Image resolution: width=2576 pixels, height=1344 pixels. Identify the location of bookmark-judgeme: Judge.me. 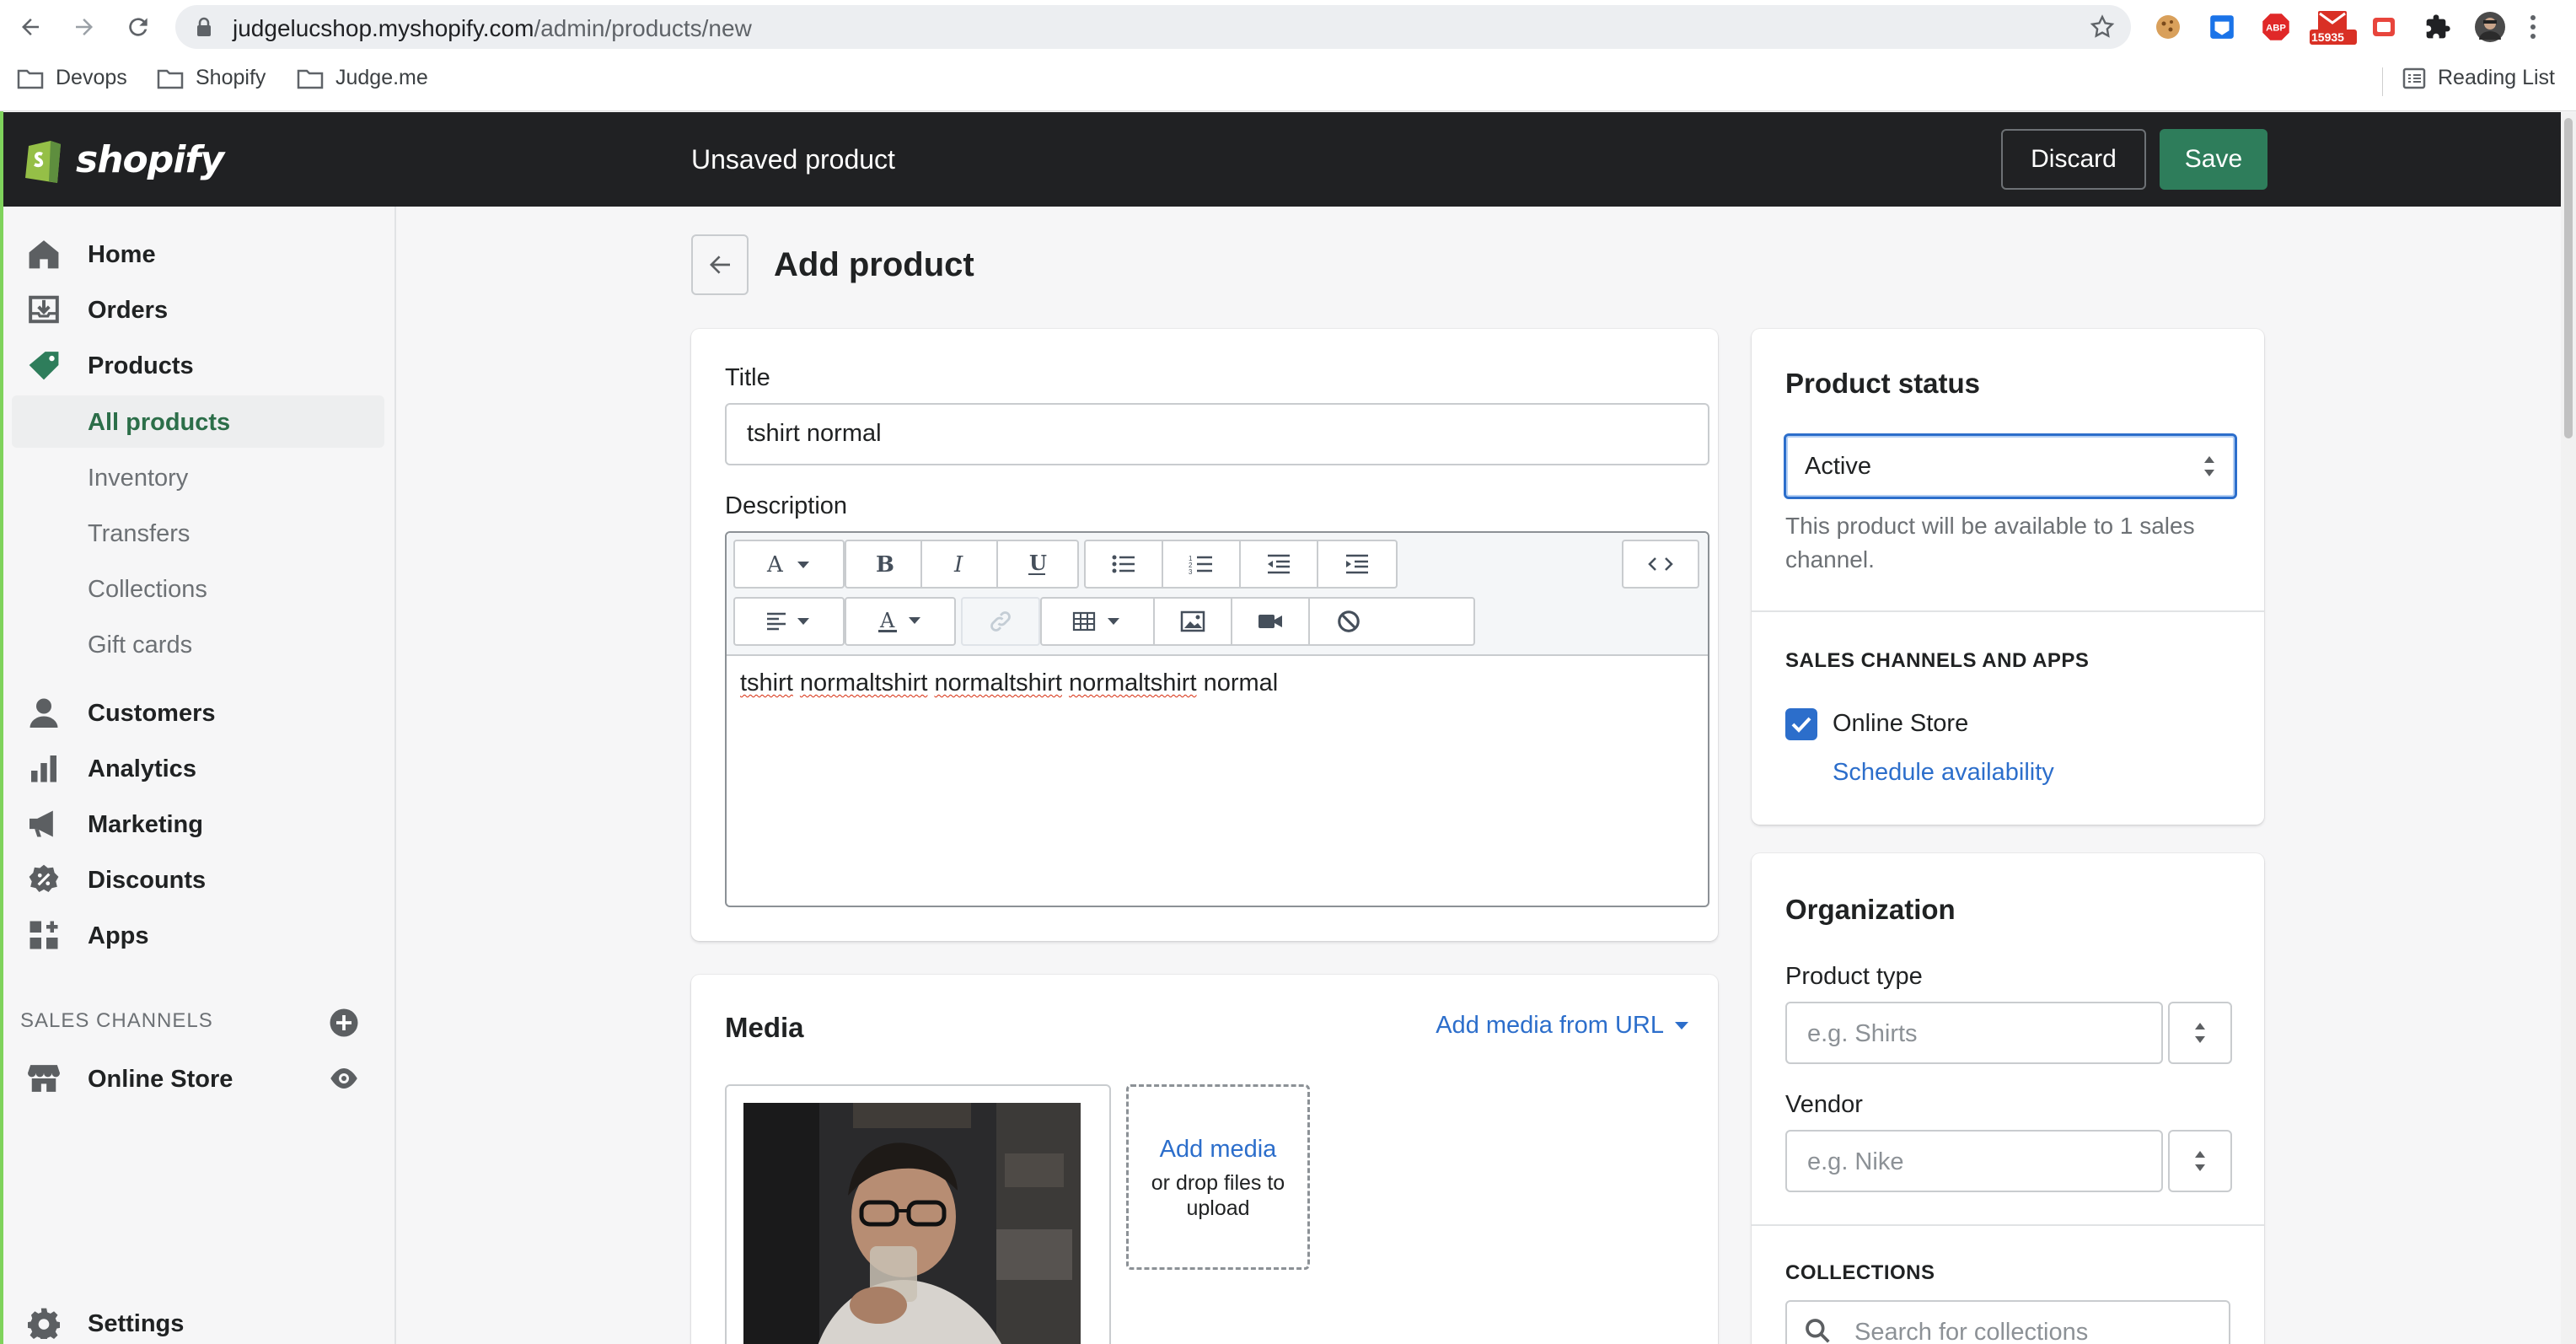
(362, 78).